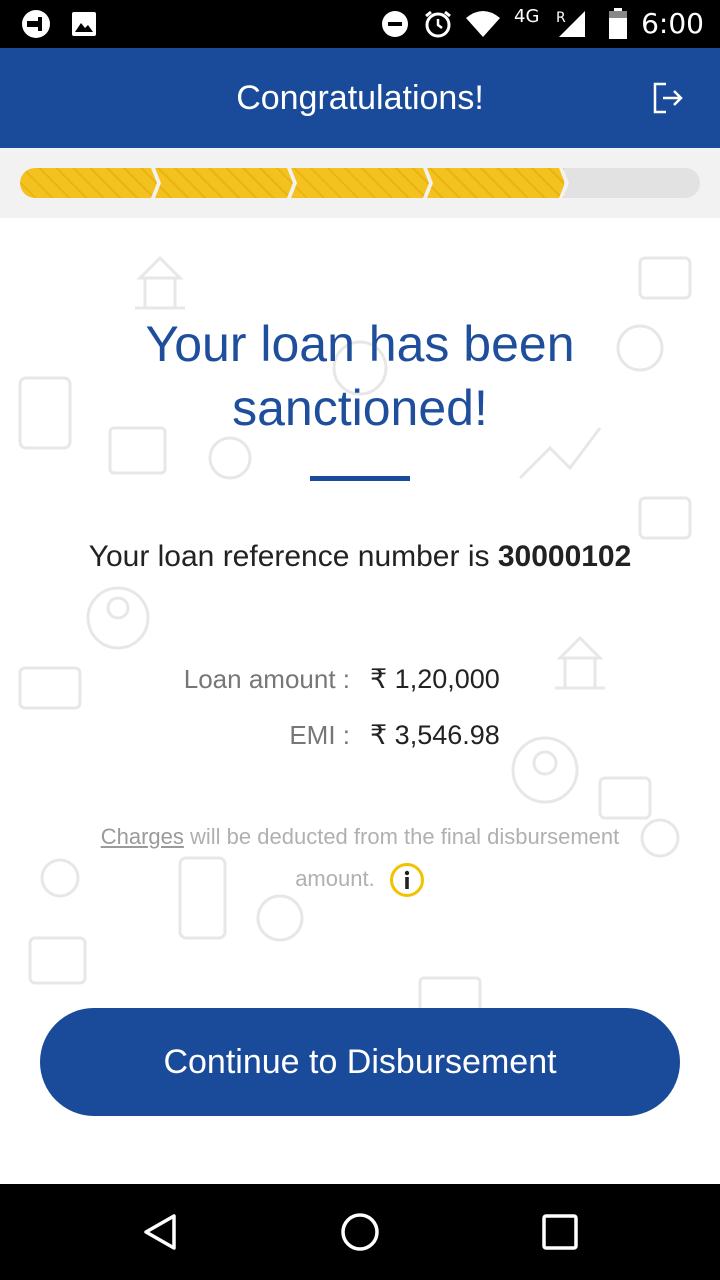  I want to click on logout-icon, so click(668, 98).